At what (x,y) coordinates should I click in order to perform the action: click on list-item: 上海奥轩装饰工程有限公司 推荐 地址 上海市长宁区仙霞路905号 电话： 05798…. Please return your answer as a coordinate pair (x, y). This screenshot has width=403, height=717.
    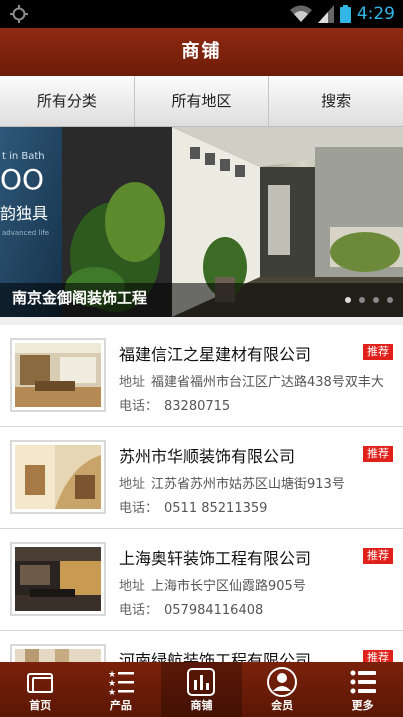
    Looking at the image, I should click on (201, 580).